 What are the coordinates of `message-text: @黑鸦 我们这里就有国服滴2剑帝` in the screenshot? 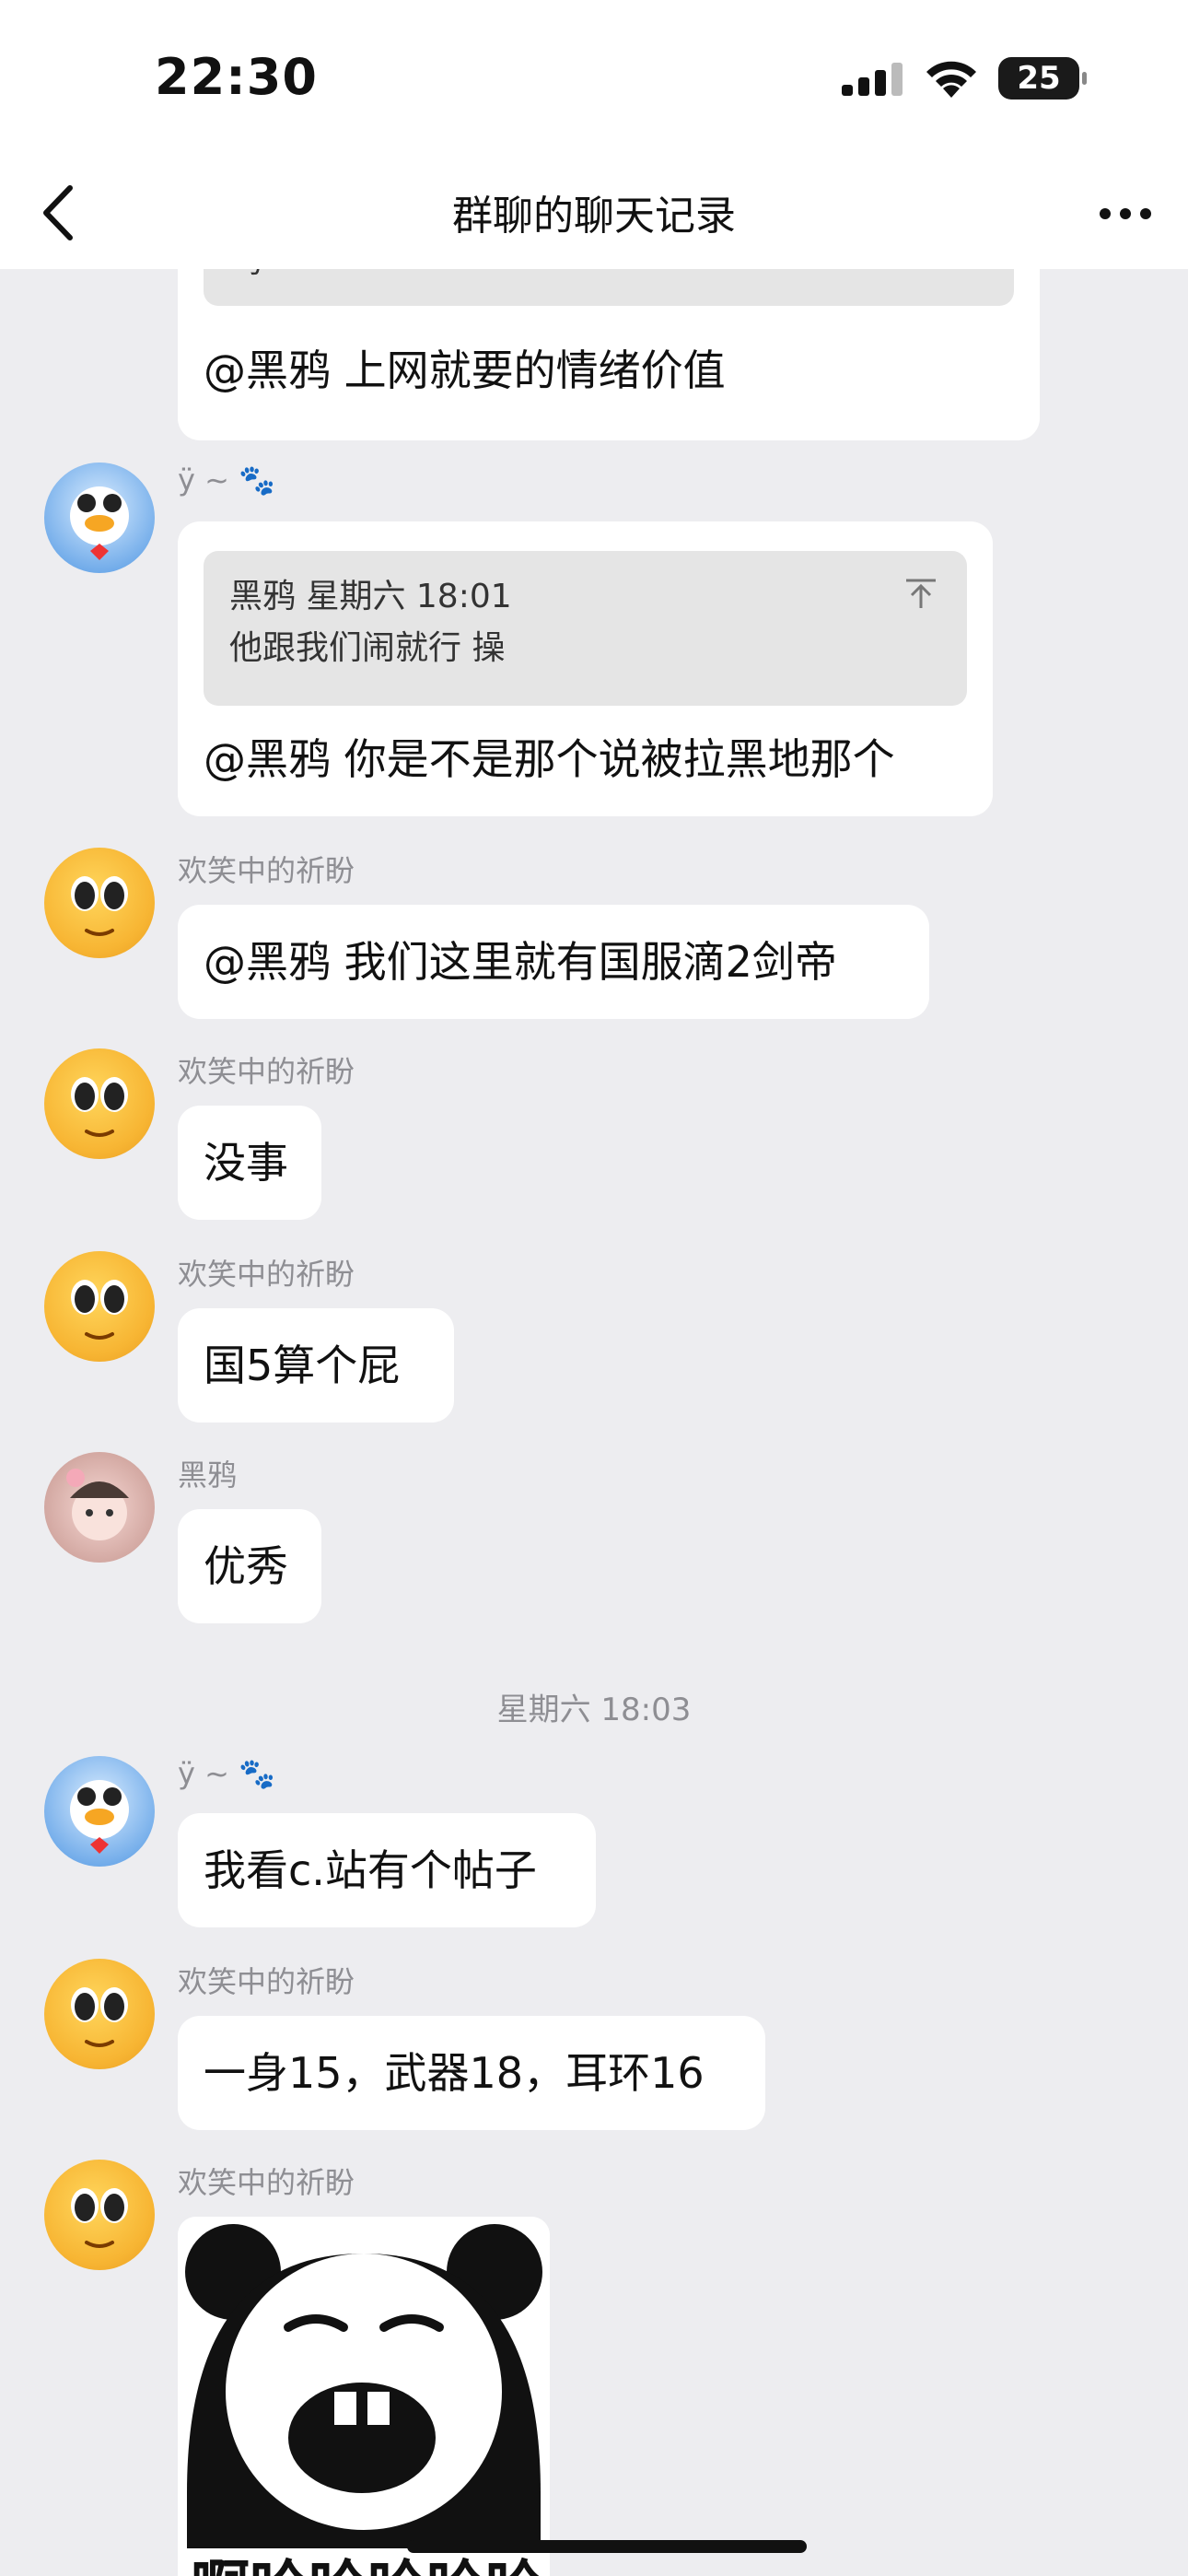 It's located at (521, 962).